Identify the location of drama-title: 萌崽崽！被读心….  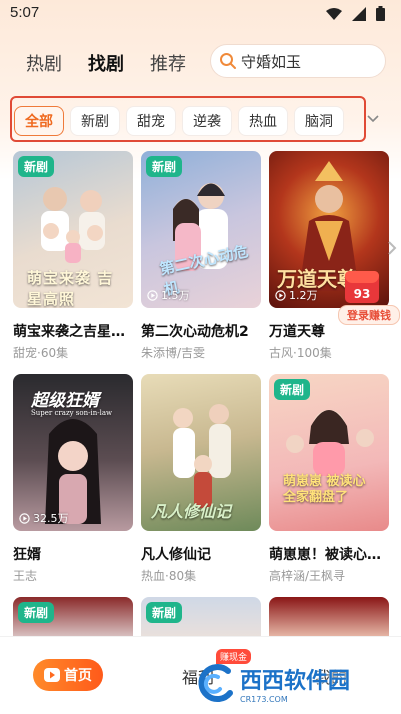
(332, 554).